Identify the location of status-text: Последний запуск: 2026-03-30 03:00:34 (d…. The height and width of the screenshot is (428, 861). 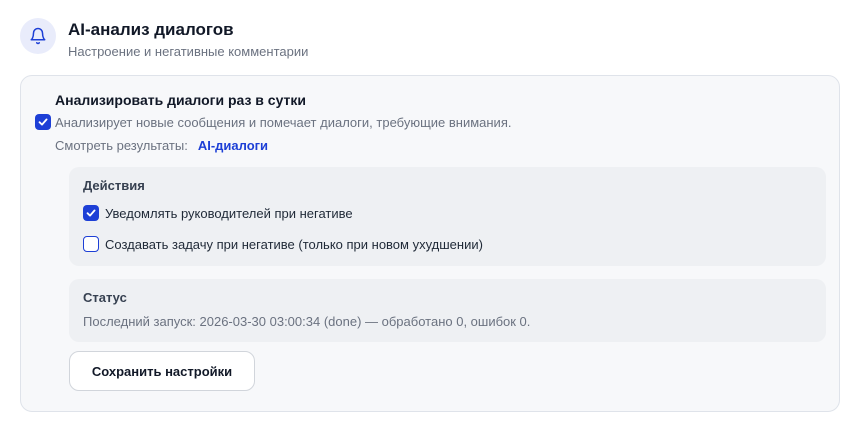
(307, 321).